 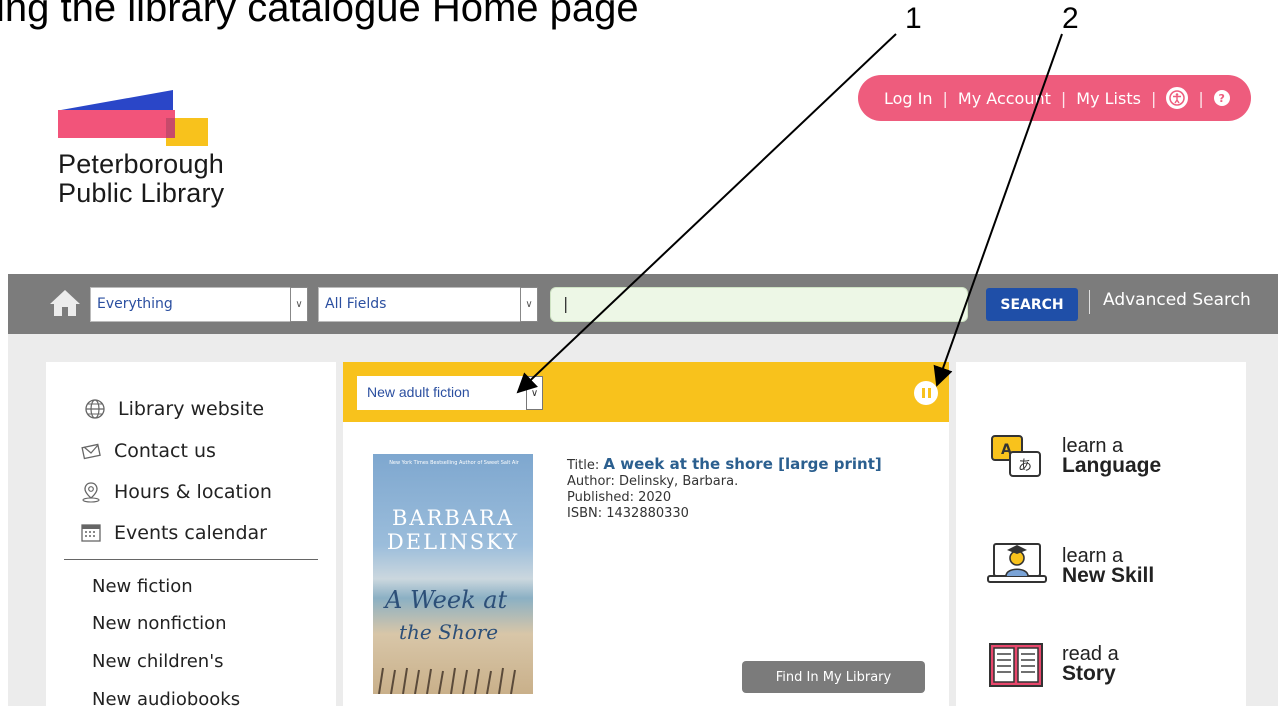 What do you see at coordinates (1112, 465) in the screenshot?
I see `right-item-bottom: Language` at bounding box center [1112, 465].